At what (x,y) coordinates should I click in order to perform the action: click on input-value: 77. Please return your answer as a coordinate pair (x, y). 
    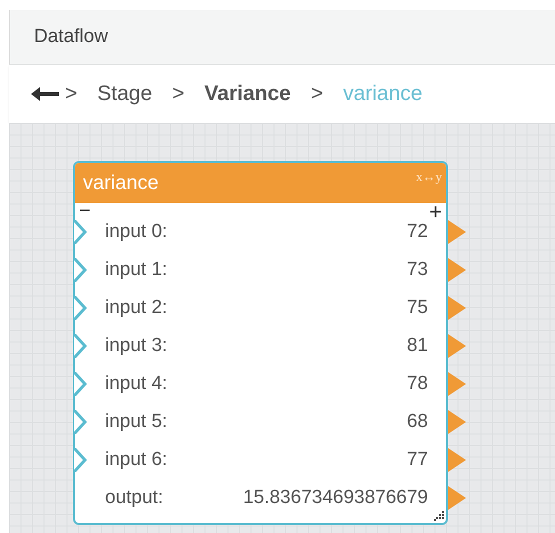
    Looking at the image, I should click on (417, 460).